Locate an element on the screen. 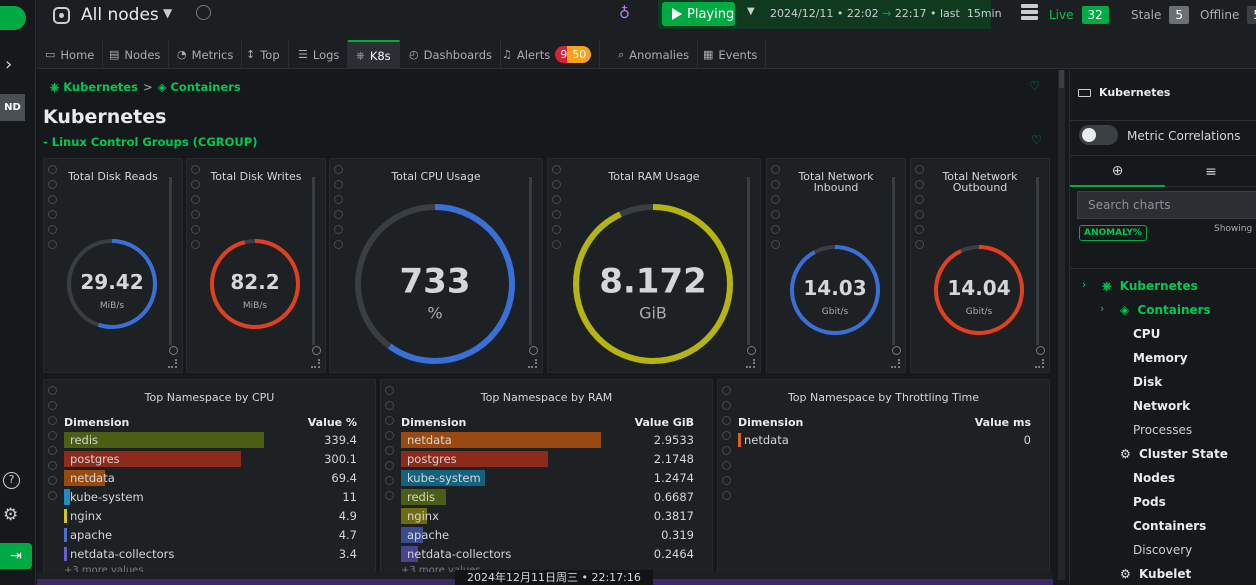 The width and height of the screenshot is (1256, 585). space-icon is located at coordinates (61, 15).